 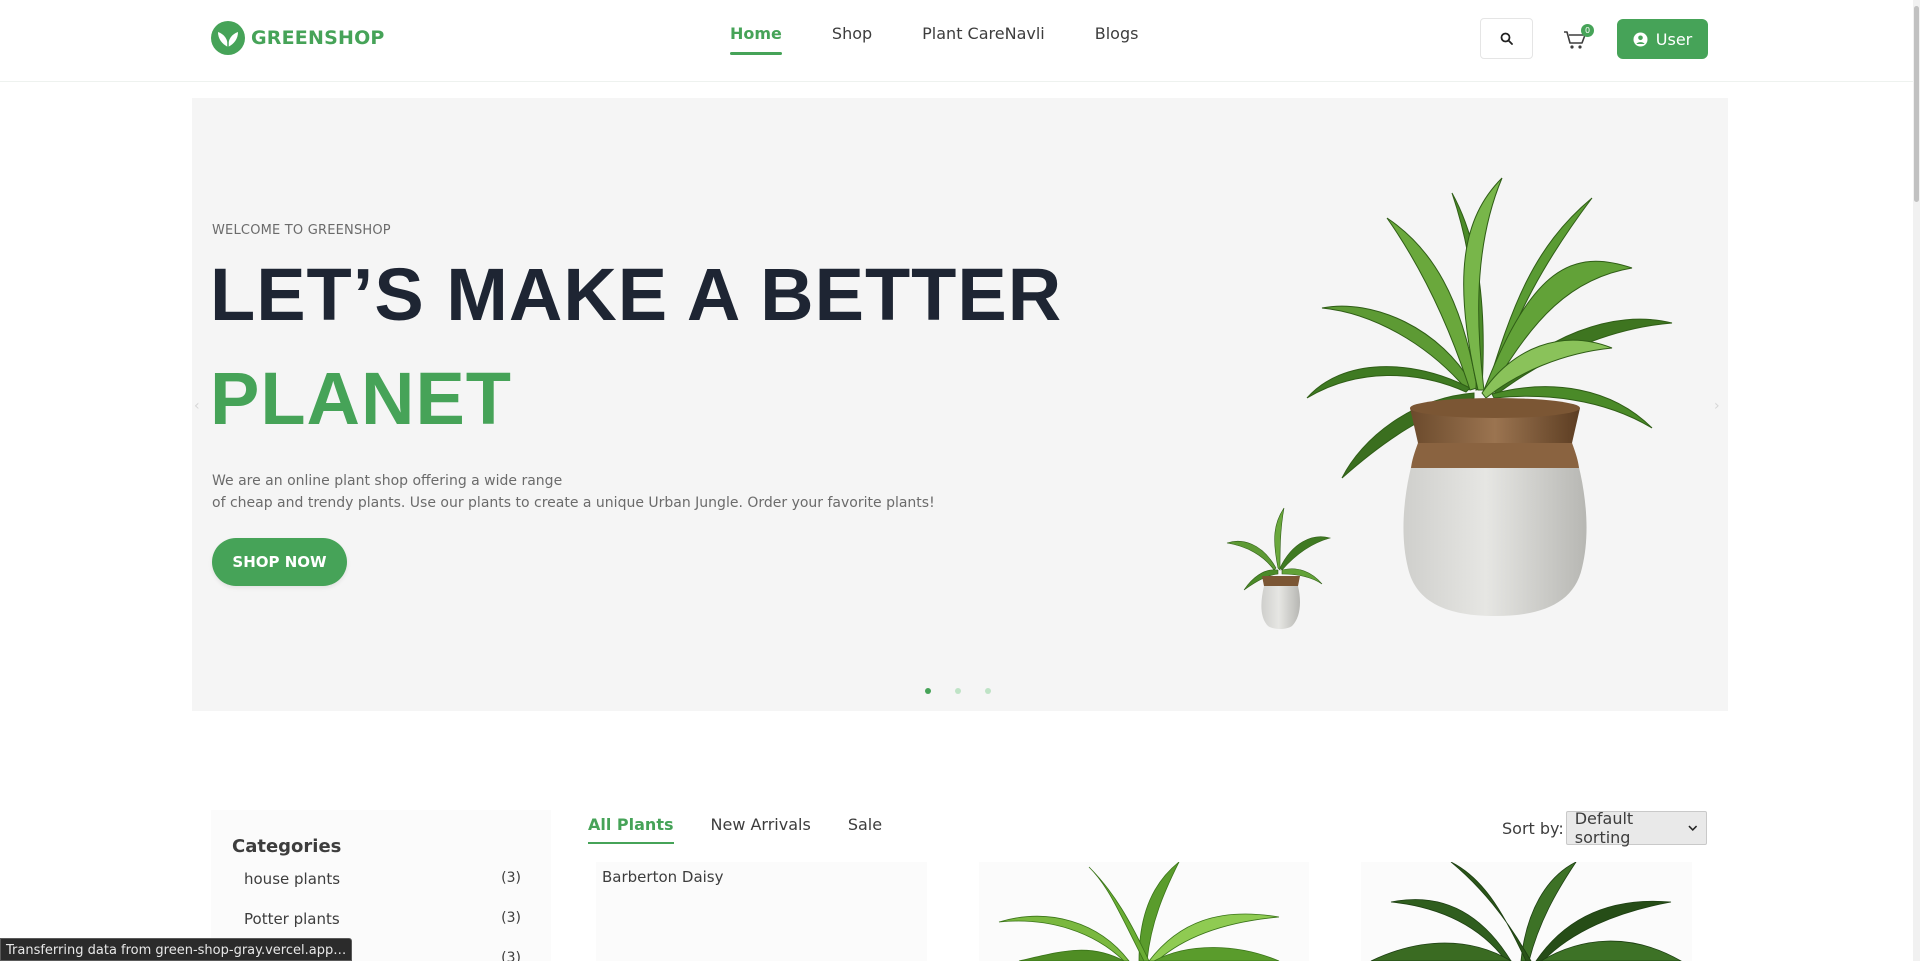 What do you see at coordinates (382, 879) in the screenshot?
I see `category-item: house plants (3)` at bounding box center [382, 879].